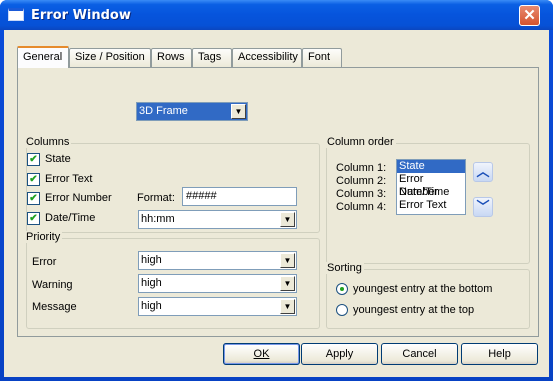 The image size is (559, 387). Describe the element at coordinates (361, 207) in the screenshot. I see `column-4-label: Column 4:` at that location.